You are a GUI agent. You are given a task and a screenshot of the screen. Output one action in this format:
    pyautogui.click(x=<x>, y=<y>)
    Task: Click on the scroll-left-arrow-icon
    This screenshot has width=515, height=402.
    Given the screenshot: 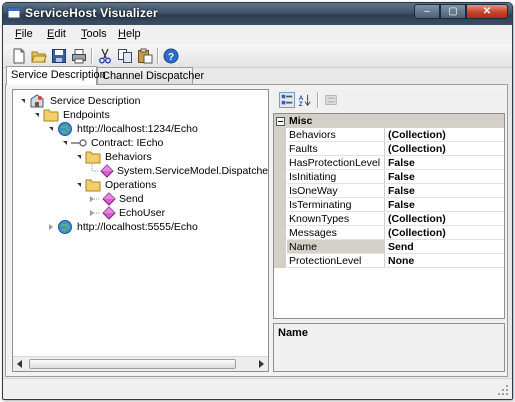 What is the action you would take?
    pyautogui.click(x=19, y=364)
    